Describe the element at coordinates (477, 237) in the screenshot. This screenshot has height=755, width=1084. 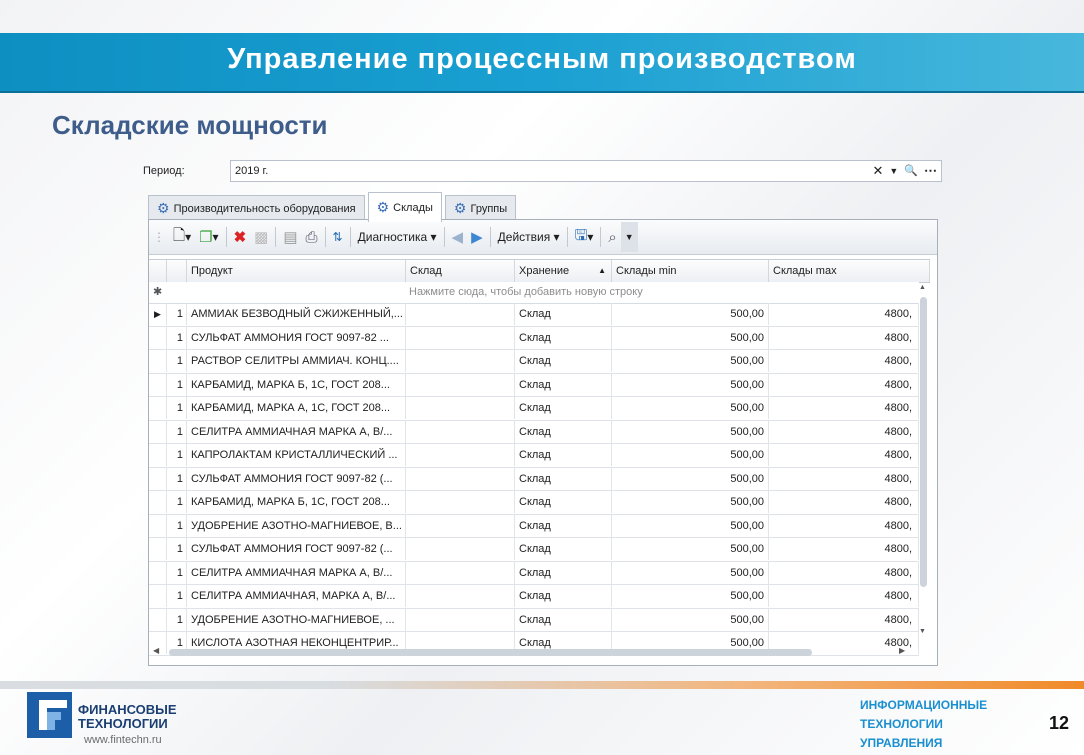
I see `next-button: ▶` at that location.